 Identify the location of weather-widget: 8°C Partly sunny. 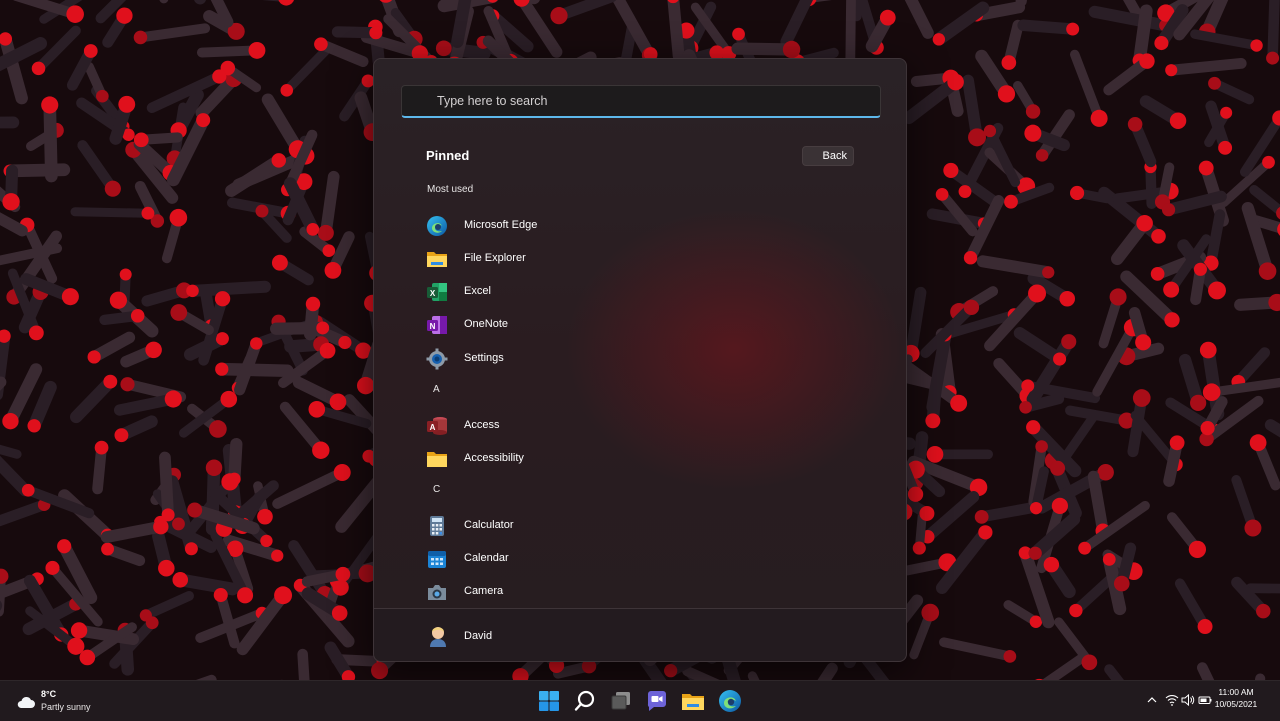
(86, 701).